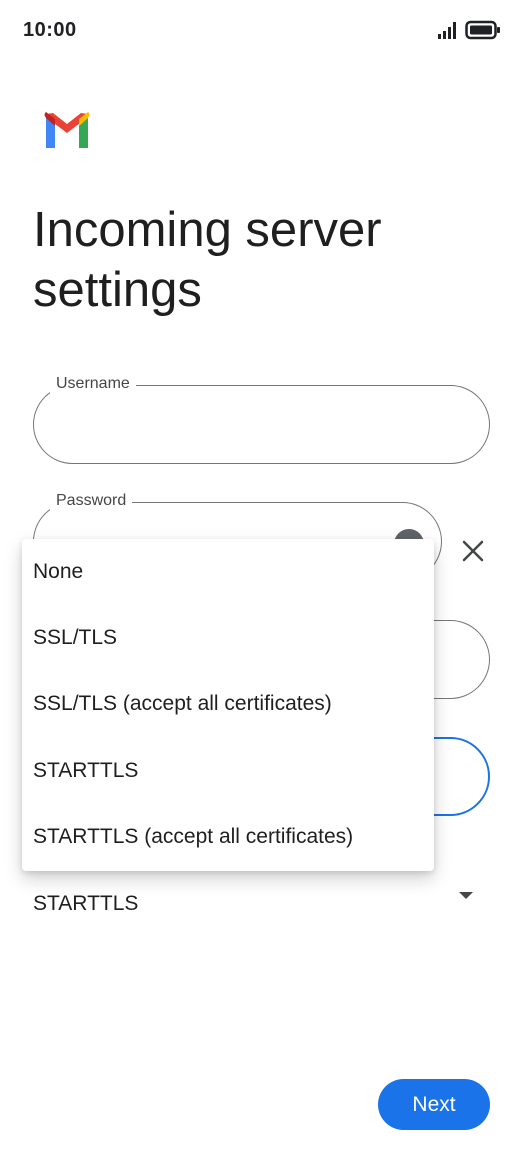 Image resolution: width=523 pixels, height=1154 pixels. I want to click on status-bar: 10:00, so click(261, 30).